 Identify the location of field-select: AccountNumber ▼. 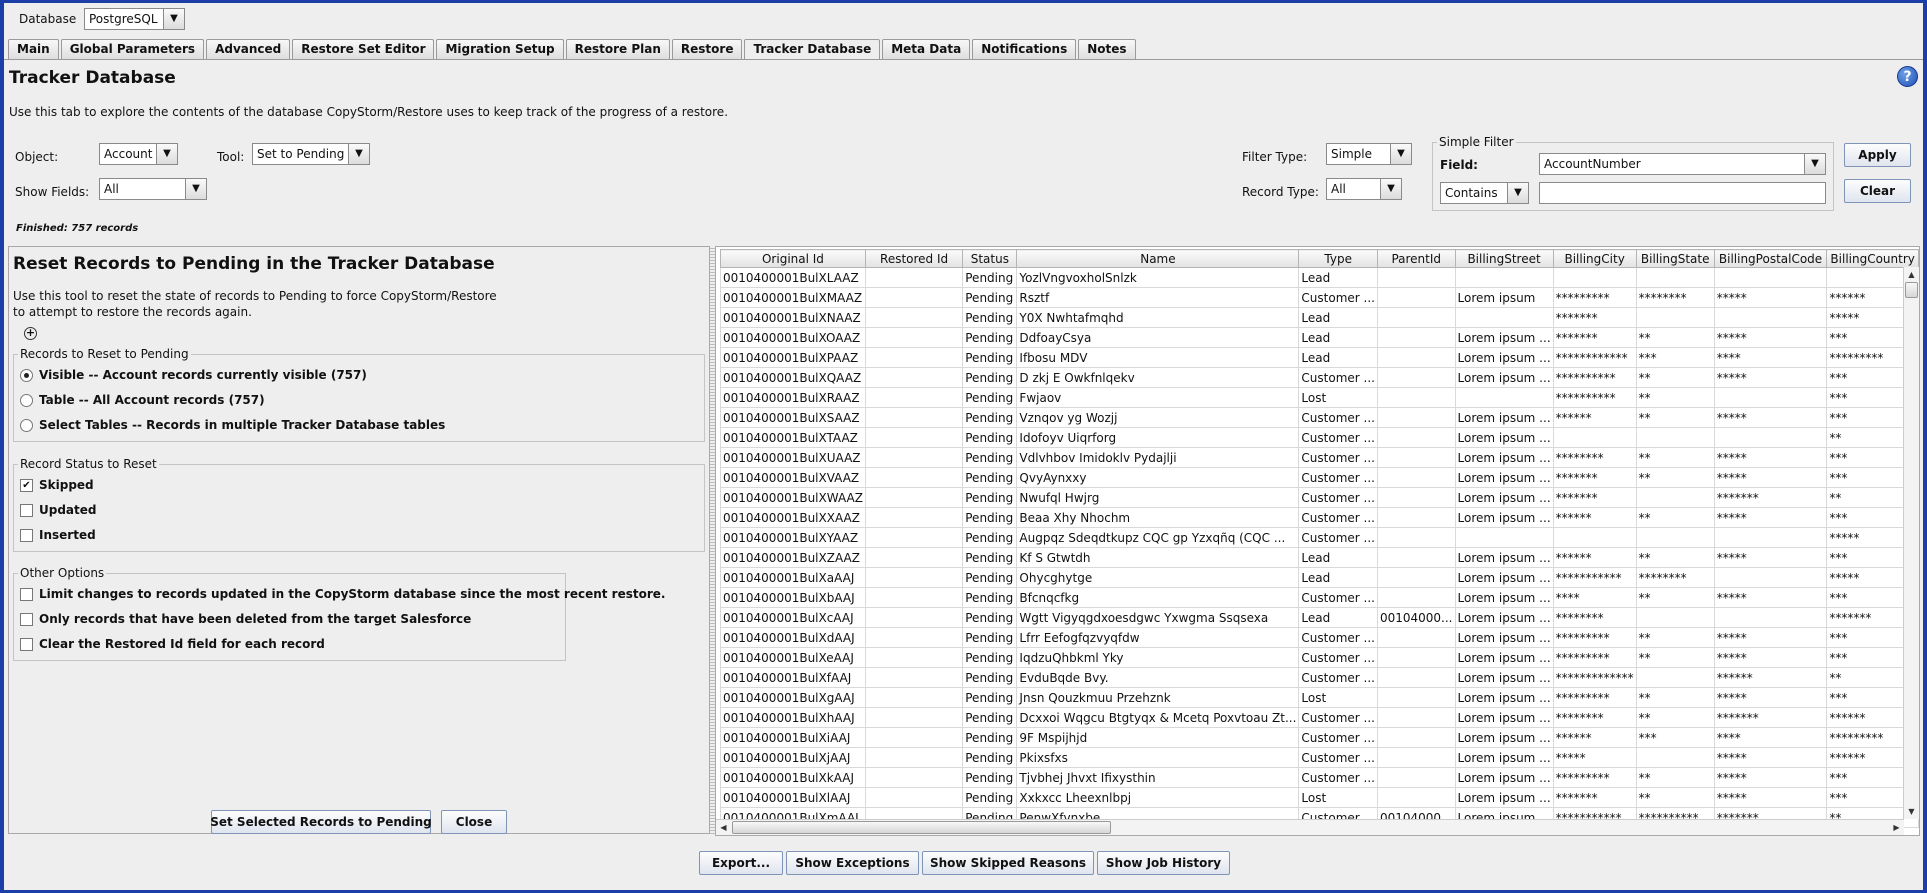
(1682, 164).